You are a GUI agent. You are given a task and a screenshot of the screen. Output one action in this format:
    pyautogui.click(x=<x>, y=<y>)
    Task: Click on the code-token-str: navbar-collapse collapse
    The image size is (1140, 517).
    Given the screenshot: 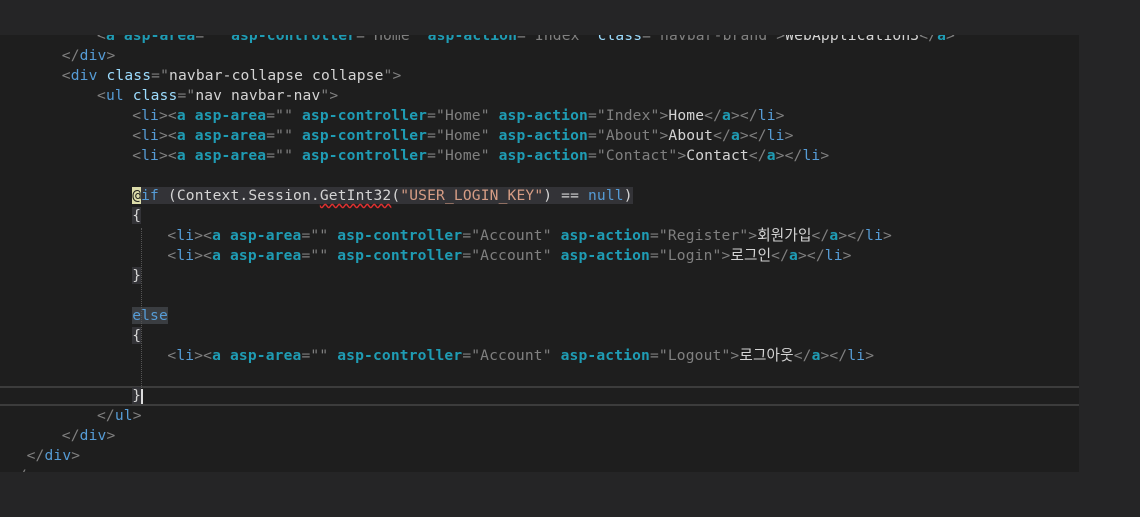 What is the action you would take?
    pyautogui.click(x=276, y=75)
    